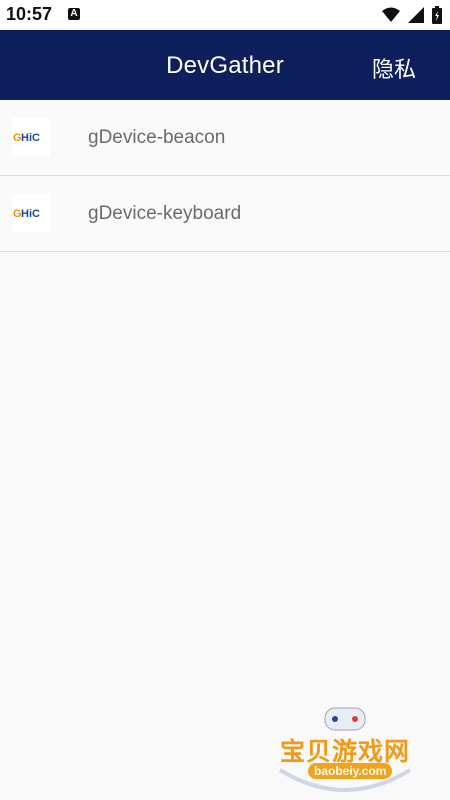 This screenshot has width=450, height=800. What do you see at coordinates (394, 68) in the screenshot?
I see `privacy-button: 隐私` at bounding box center [394, 68].